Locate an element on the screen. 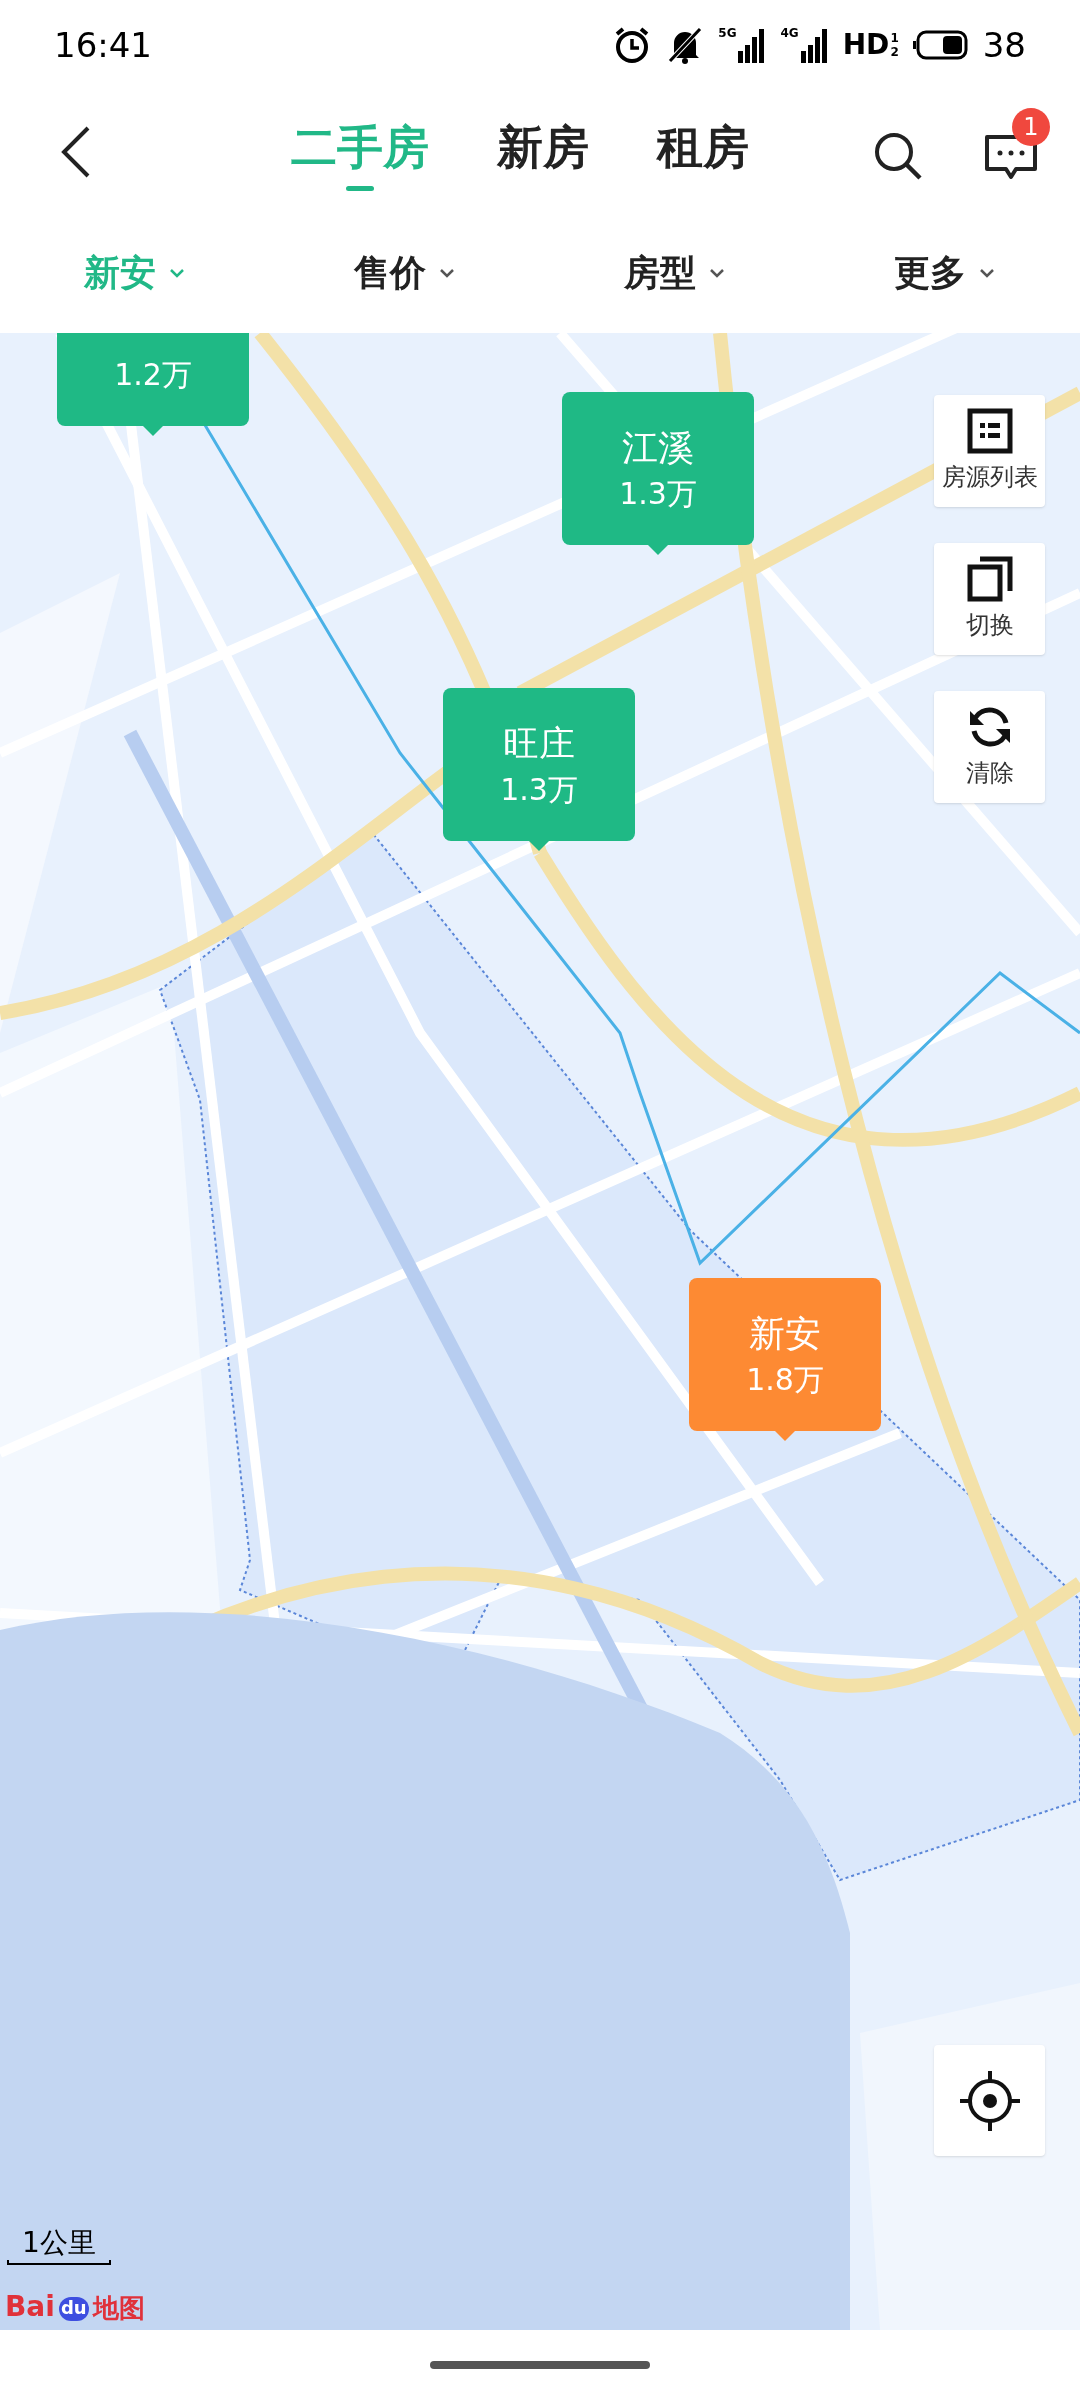 The width and height of the screenshot is (1080, 2400). map-logo-text: Bai is located at coordinates (30, 2307).